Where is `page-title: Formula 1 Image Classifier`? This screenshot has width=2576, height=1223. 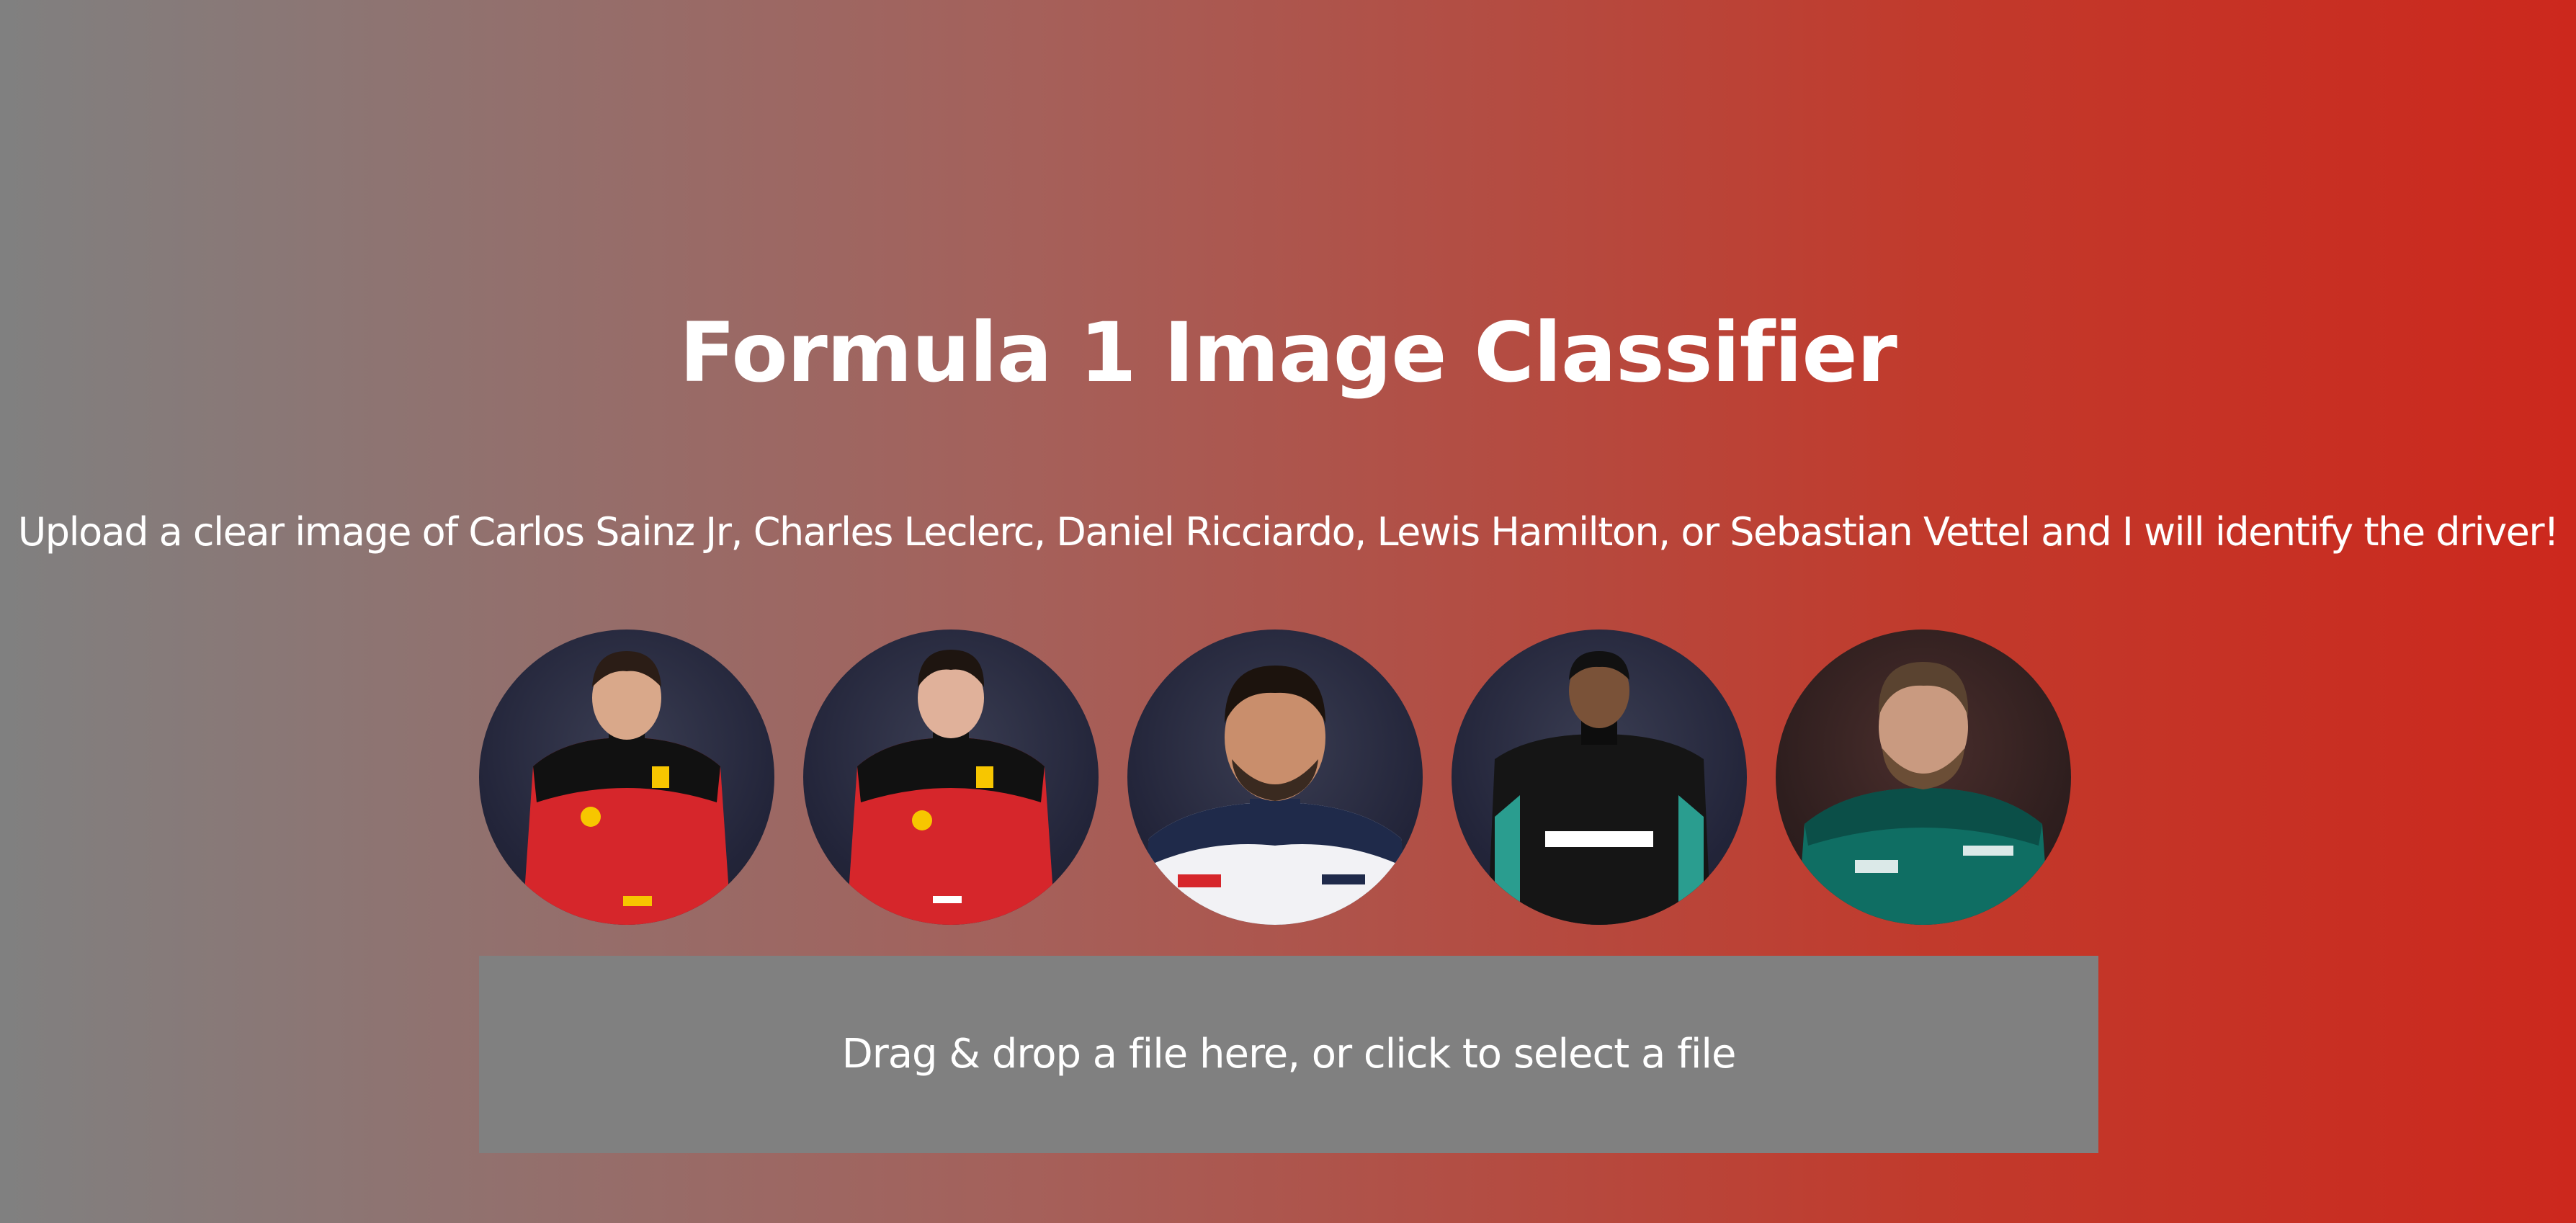 page-title: Formula 1 Image Classifier is located at coordinates (1288, 353).